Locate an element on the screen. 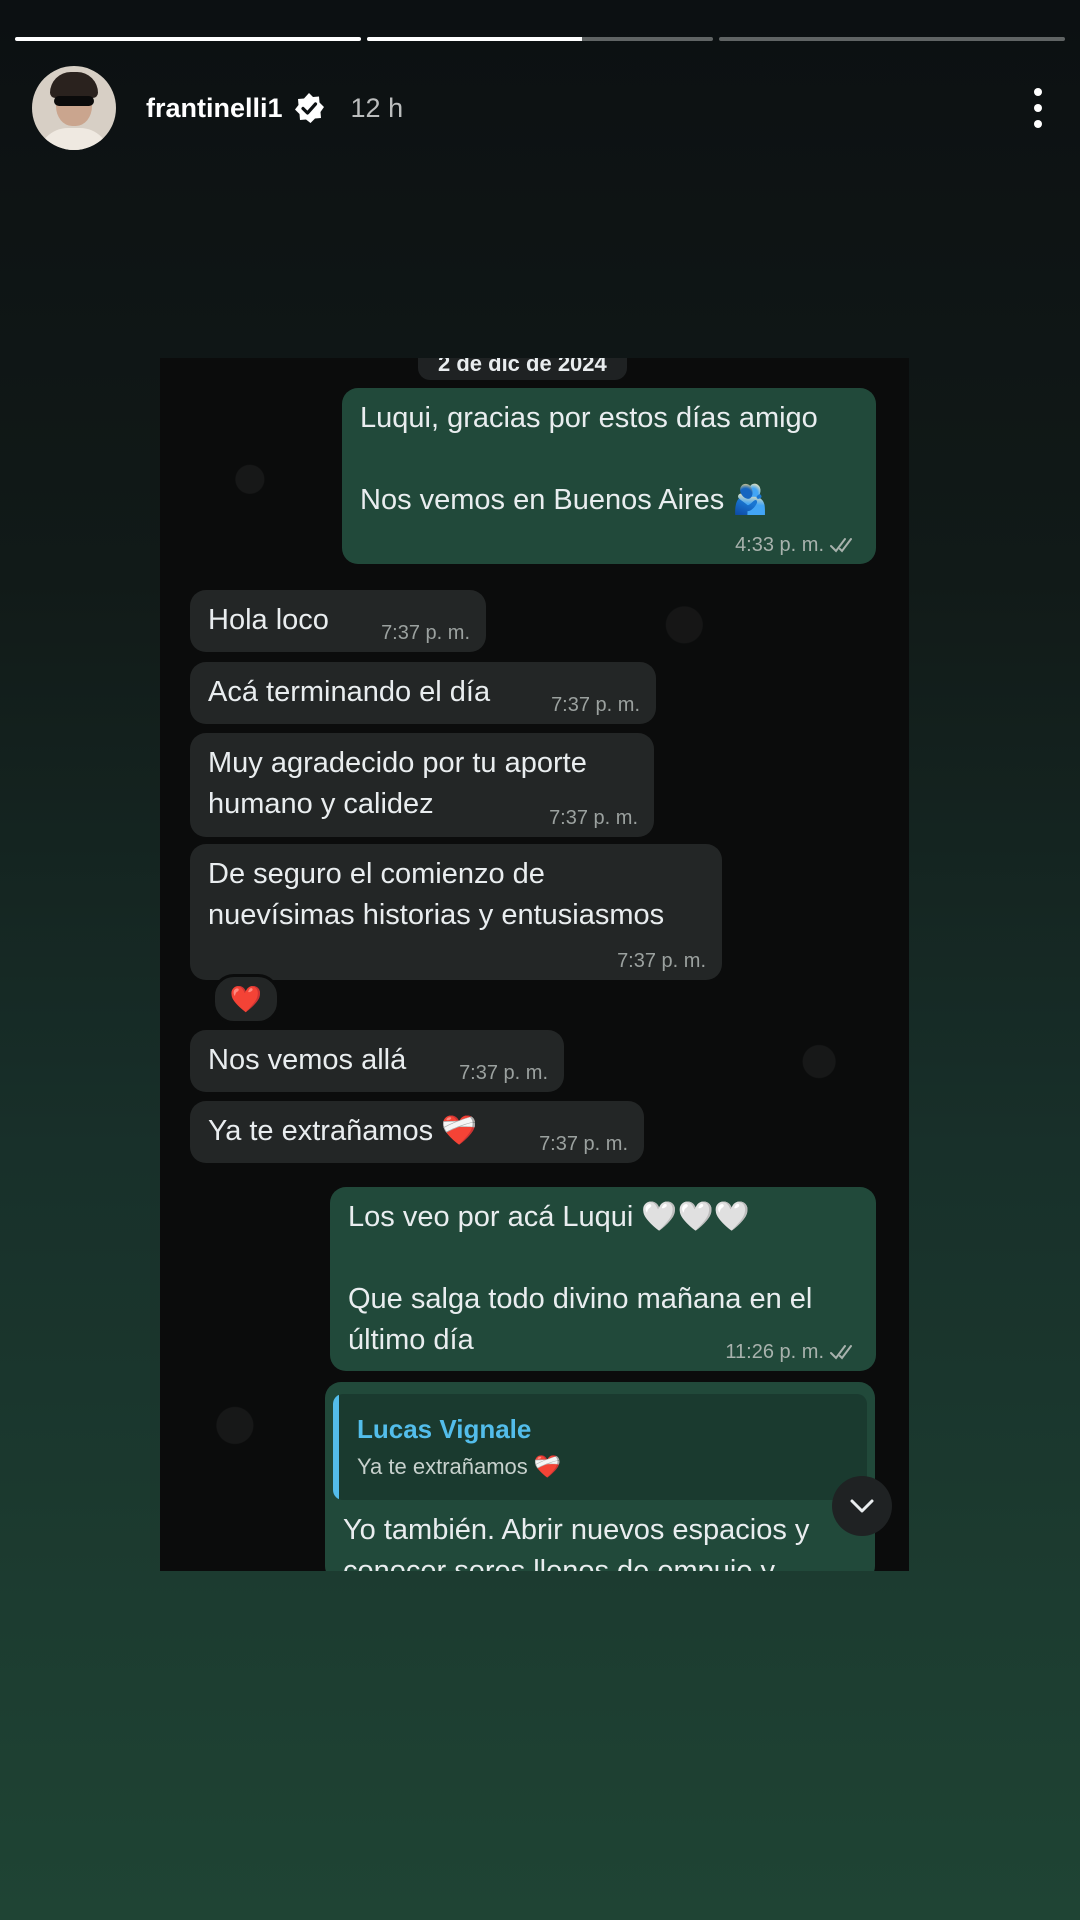 The height and width of the screenshot is (1920, 1080). avatar is located at coordinates (74, 108).